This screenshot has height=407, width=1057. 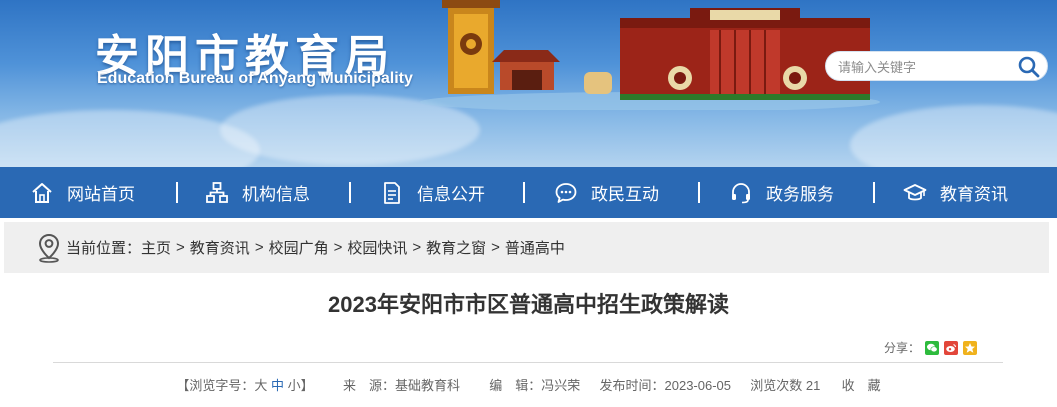 I want to click on headset-icon, so click(x=741, y=192).